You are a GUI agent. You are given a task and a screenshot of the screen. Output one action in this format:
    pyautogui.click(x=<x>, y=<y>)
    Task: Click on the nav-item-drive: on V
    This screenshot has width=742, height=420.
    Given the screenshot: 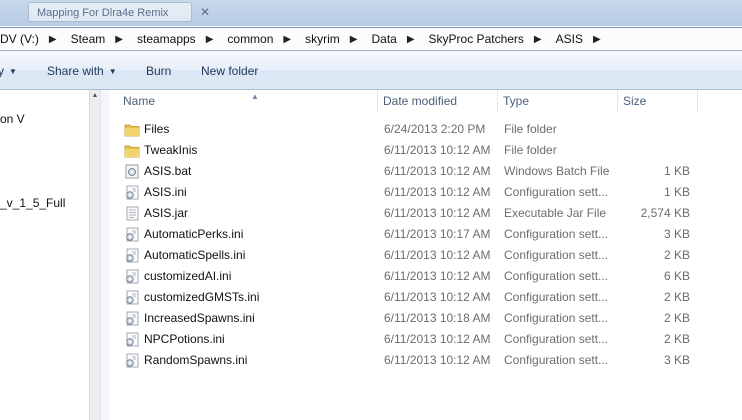 What is the action you would take?
    pyautogui.click(x=12, y=119)
    